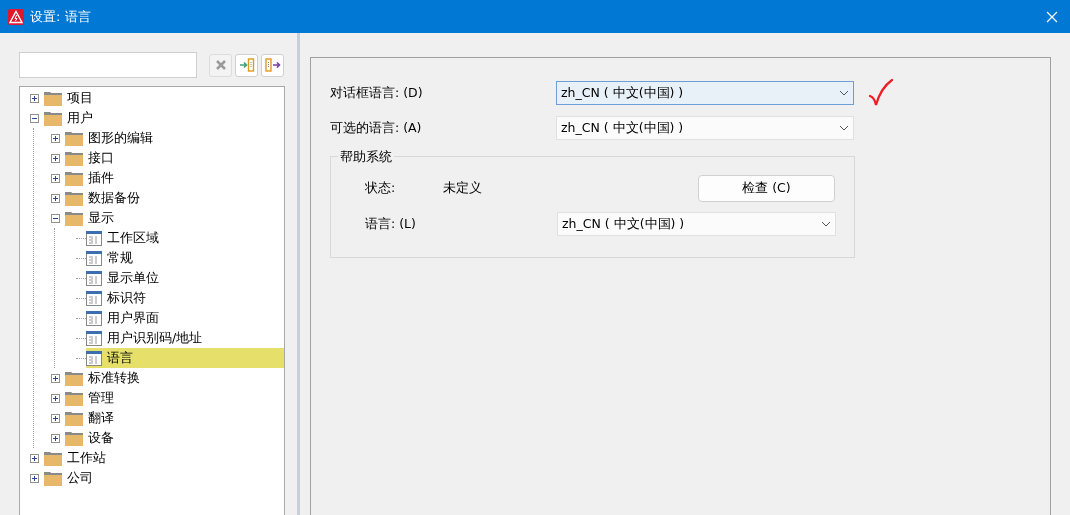  Describe the element at coordinates (391, 223) in the screenshot. I see `language-label: 语言: (L)` at that location.